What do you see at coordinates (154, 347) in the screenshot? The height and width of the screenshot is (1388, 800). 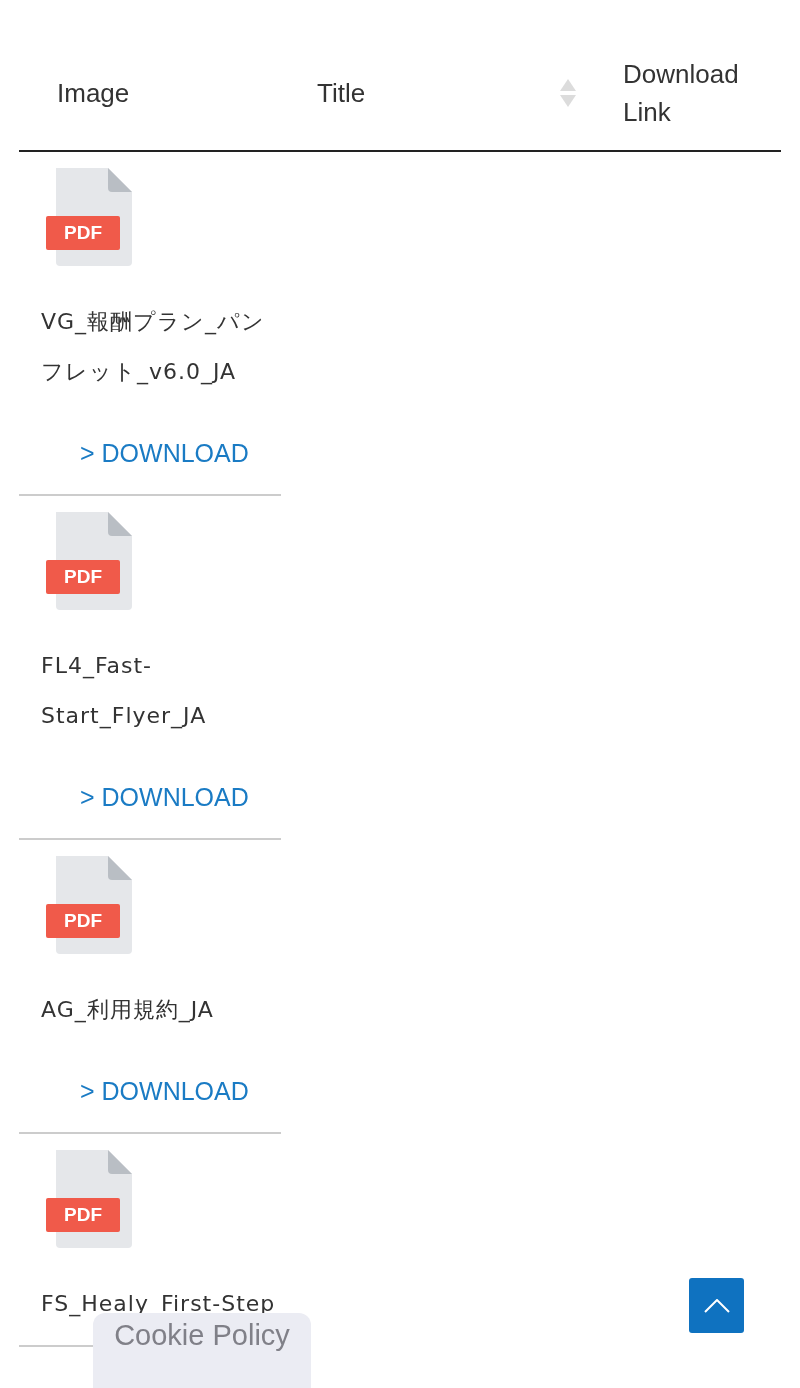 I see `document-title: VG_報酬プラン_パンフレット_v6.0_JA` at bounding box center [154, 347].